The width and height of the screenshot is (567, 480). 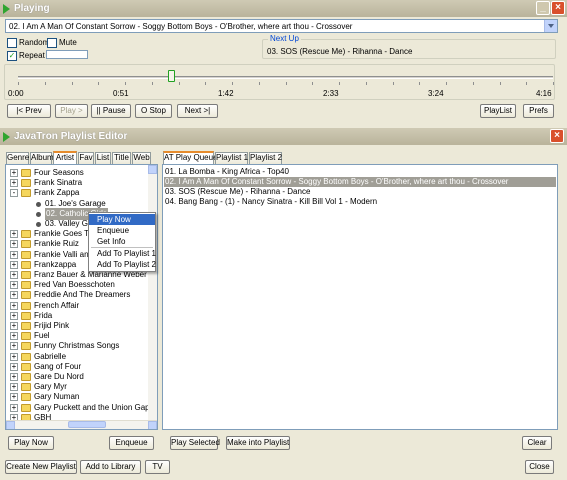 What do you see at coordinates (122, 253) in the screenshot?
I see `context-menu-item: Add To Playlist 1` at bounding box center [122, 253].